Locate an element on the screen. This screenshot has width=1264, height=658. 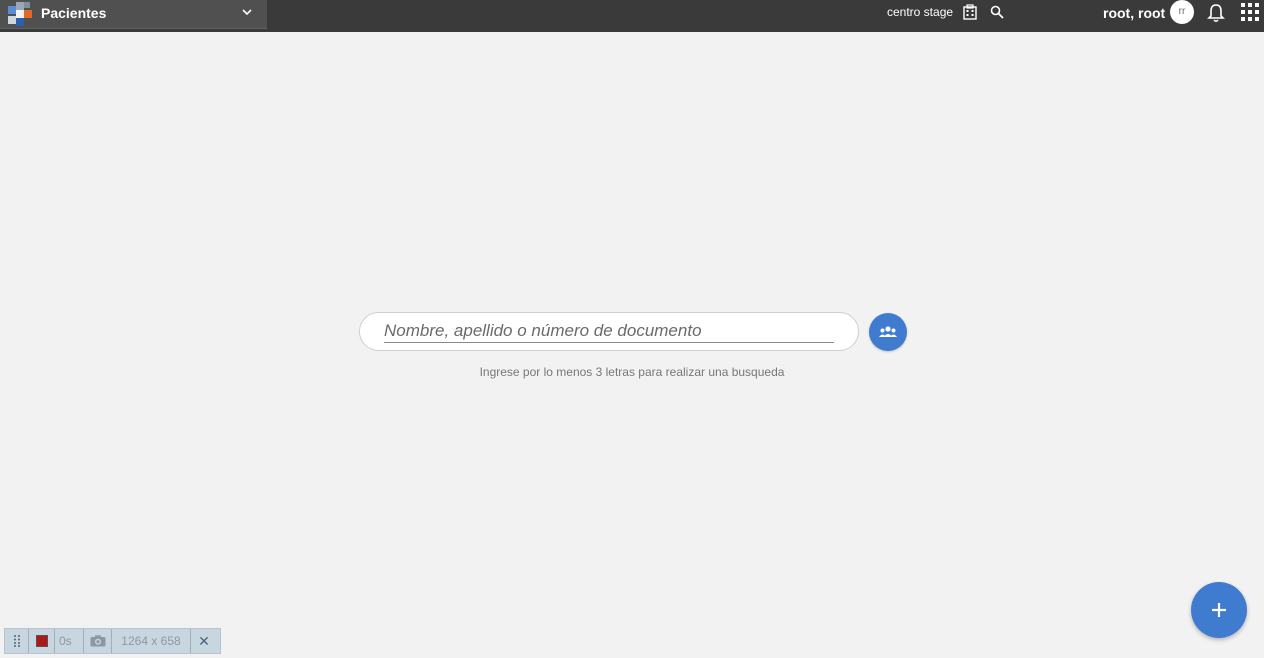
plus-icon is located at coordinates (1219, 610).